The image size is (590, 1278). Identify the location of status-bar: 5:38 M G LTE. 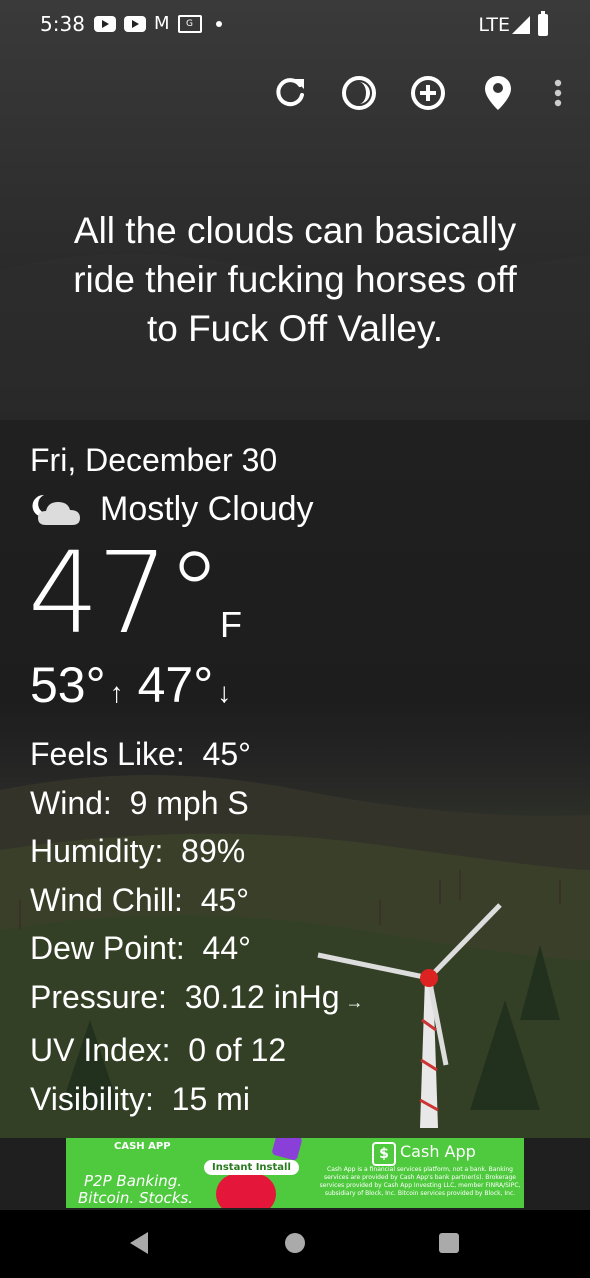
(295, 26).